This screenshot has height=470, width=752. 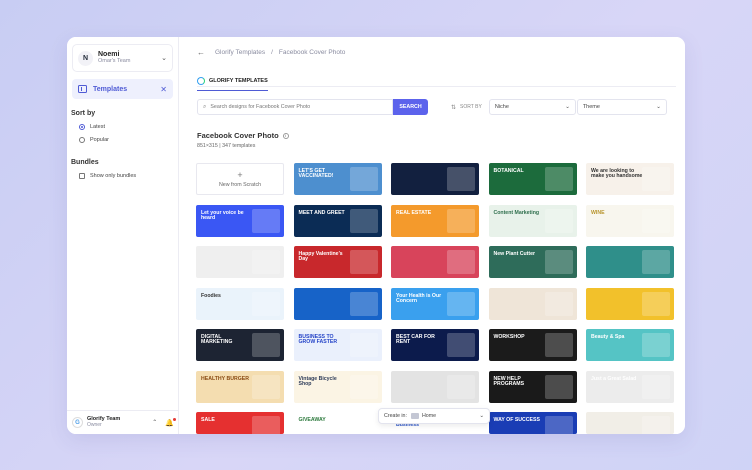 What do you see at coordinates (337, 220) in the screenshot?
I see `template-card: MEET AND GREET` at bounding box center [337, 220].